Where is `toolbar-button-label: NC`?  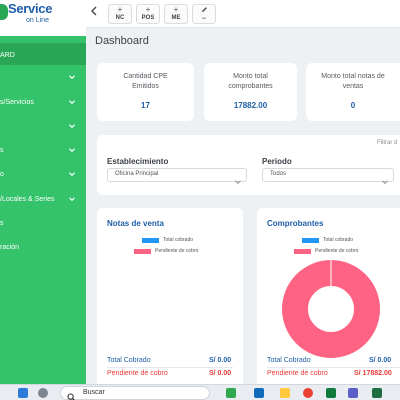
toolbar-button-label: NC is located at coordinates (120, 18).